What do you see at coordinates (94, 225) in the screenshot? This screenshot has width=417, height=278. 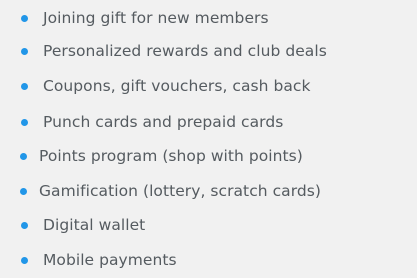 I see `list-item-label: Digital wallet` at bounding box center [94, 225].